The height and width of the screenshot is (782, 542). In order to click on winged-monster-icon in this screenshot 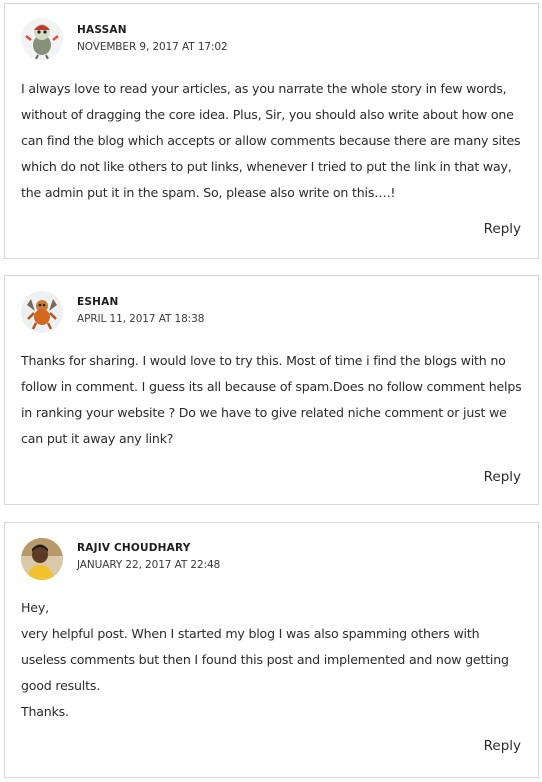, I will do `click(42, 312)`.